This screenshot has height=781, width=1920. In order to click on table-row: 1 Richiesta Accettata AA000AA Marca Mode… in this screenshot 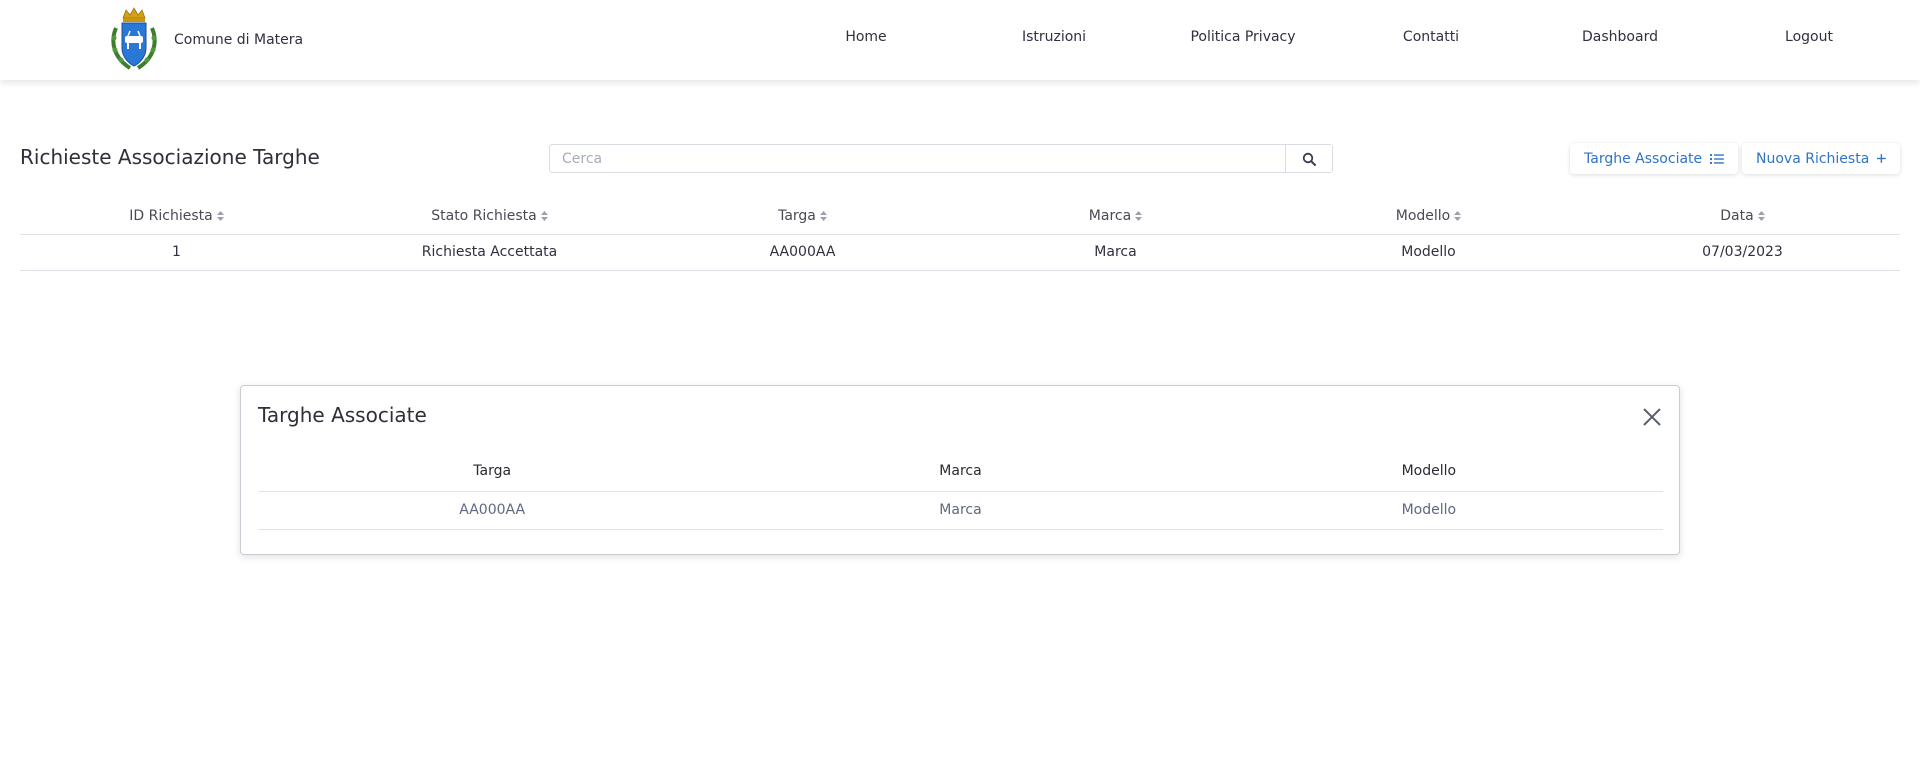, I will do `click(960, 252)`.